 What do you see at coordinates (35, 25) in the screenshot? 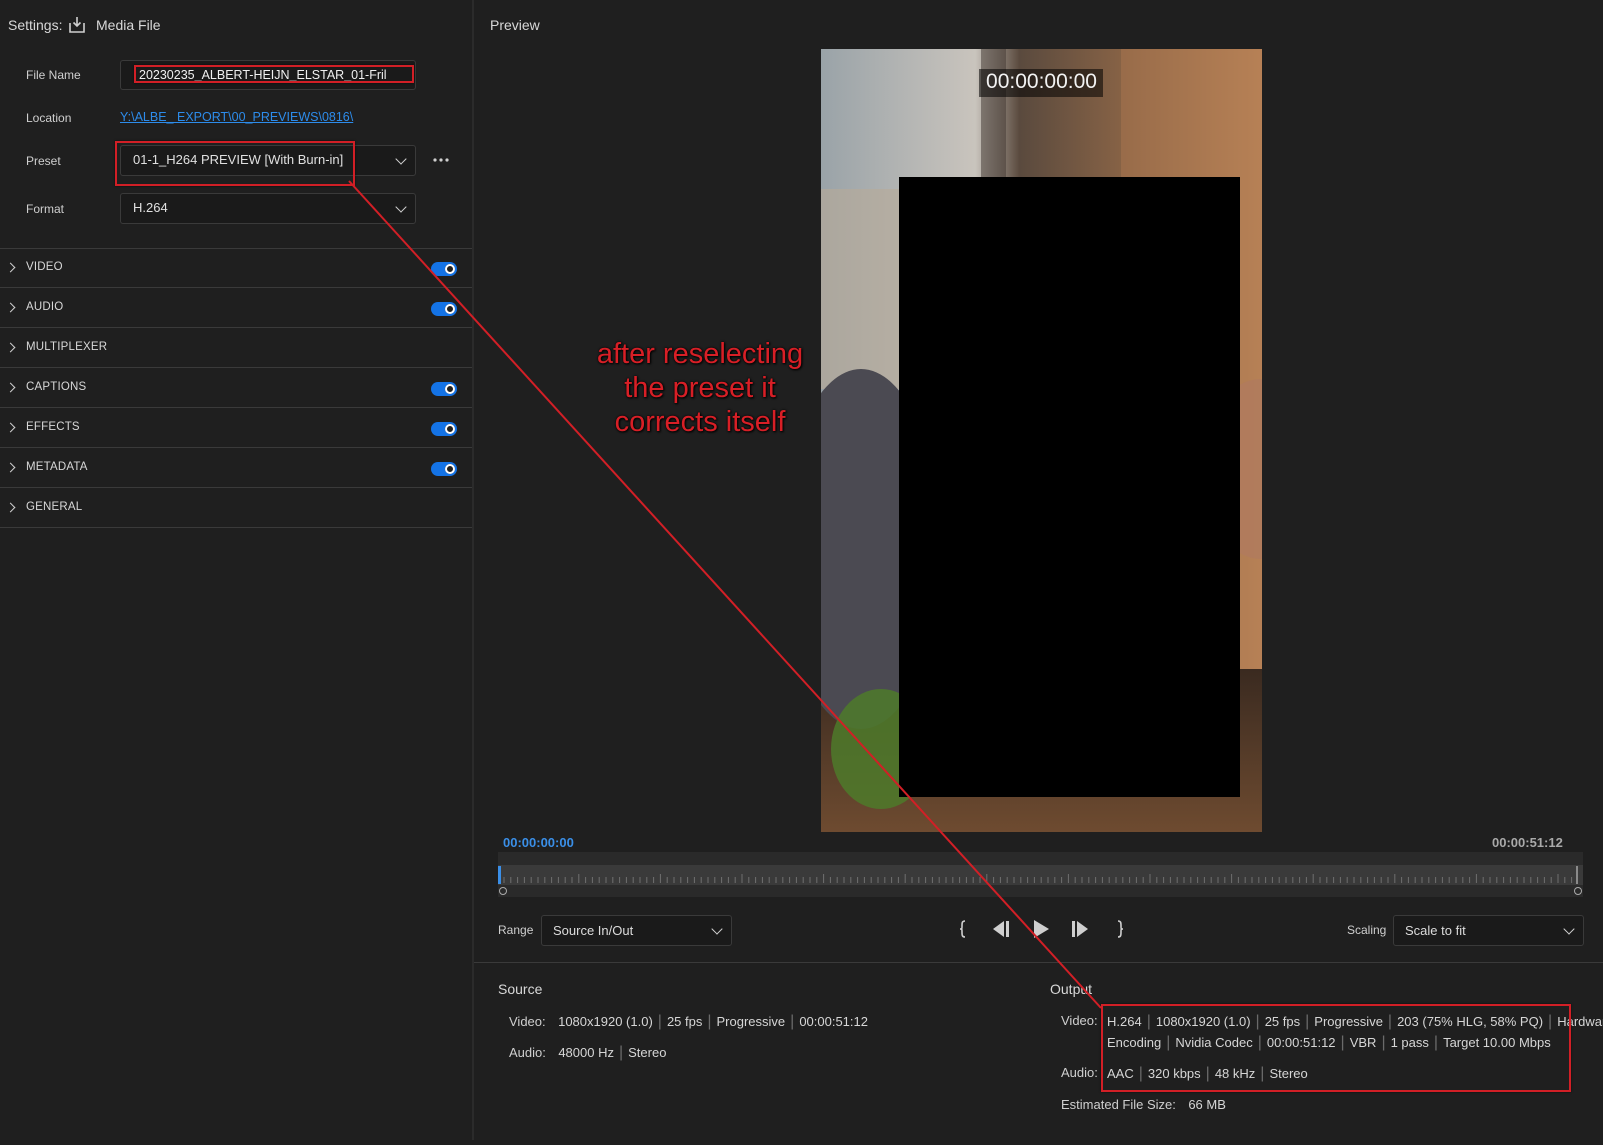
I see `settings-label: Settings:` at bounding box center [35, 25].